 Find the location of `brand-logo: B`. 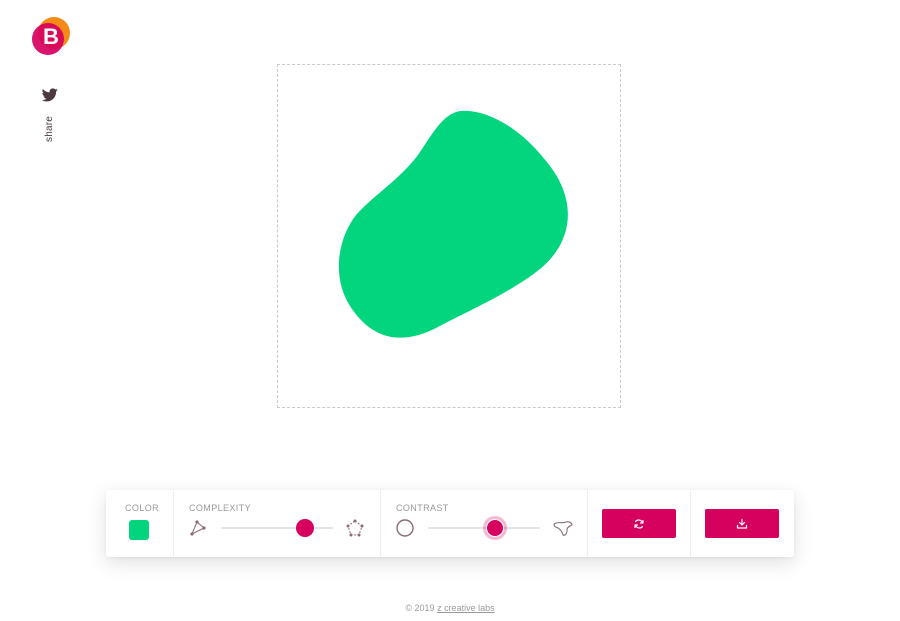

brand-logo: B is located at coordinates (51, 36).